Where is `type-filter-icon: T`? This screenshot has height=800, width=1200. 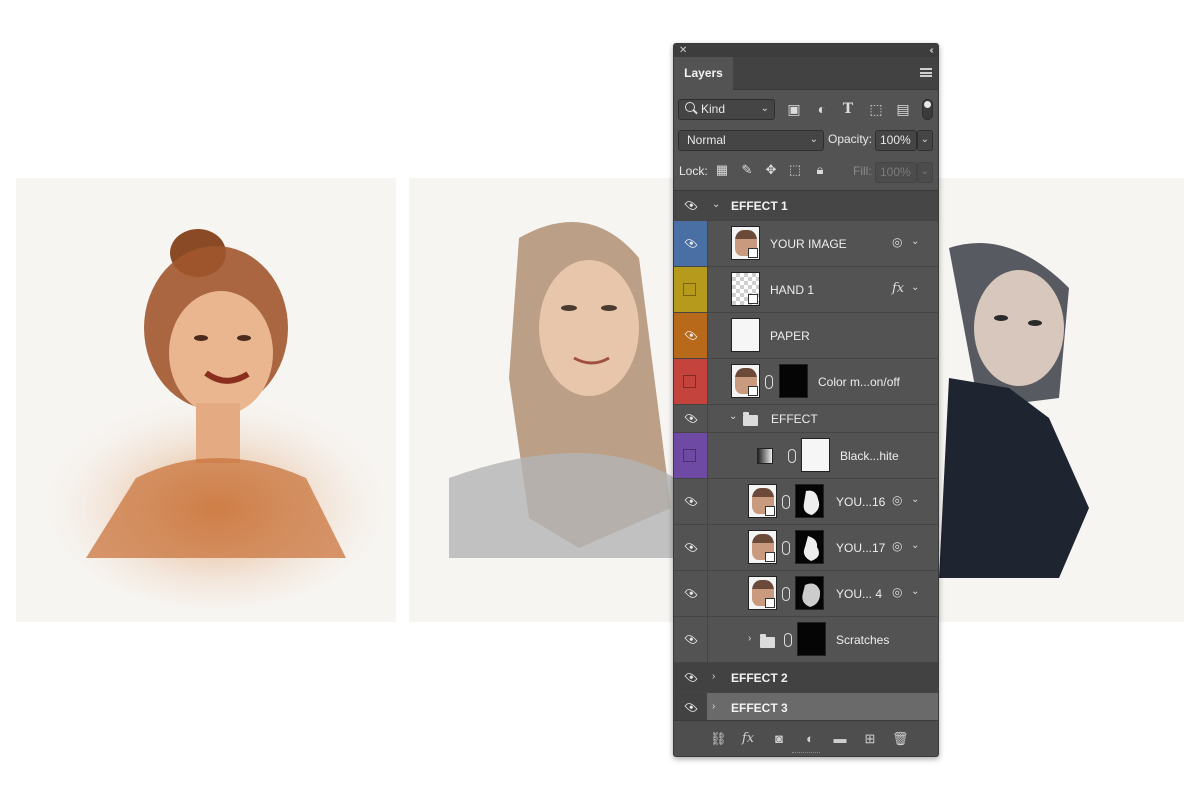
type-filter-icon: T is located at coordinates (848, 109).